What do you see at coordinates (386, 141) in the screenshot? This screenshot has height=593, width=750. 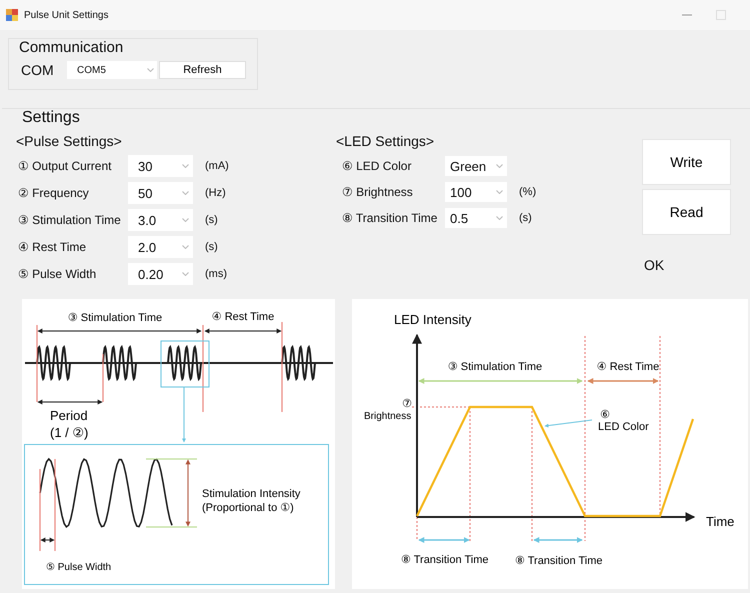 I see `section-heading: <LED Settings>` at bounding box center [386, 141].